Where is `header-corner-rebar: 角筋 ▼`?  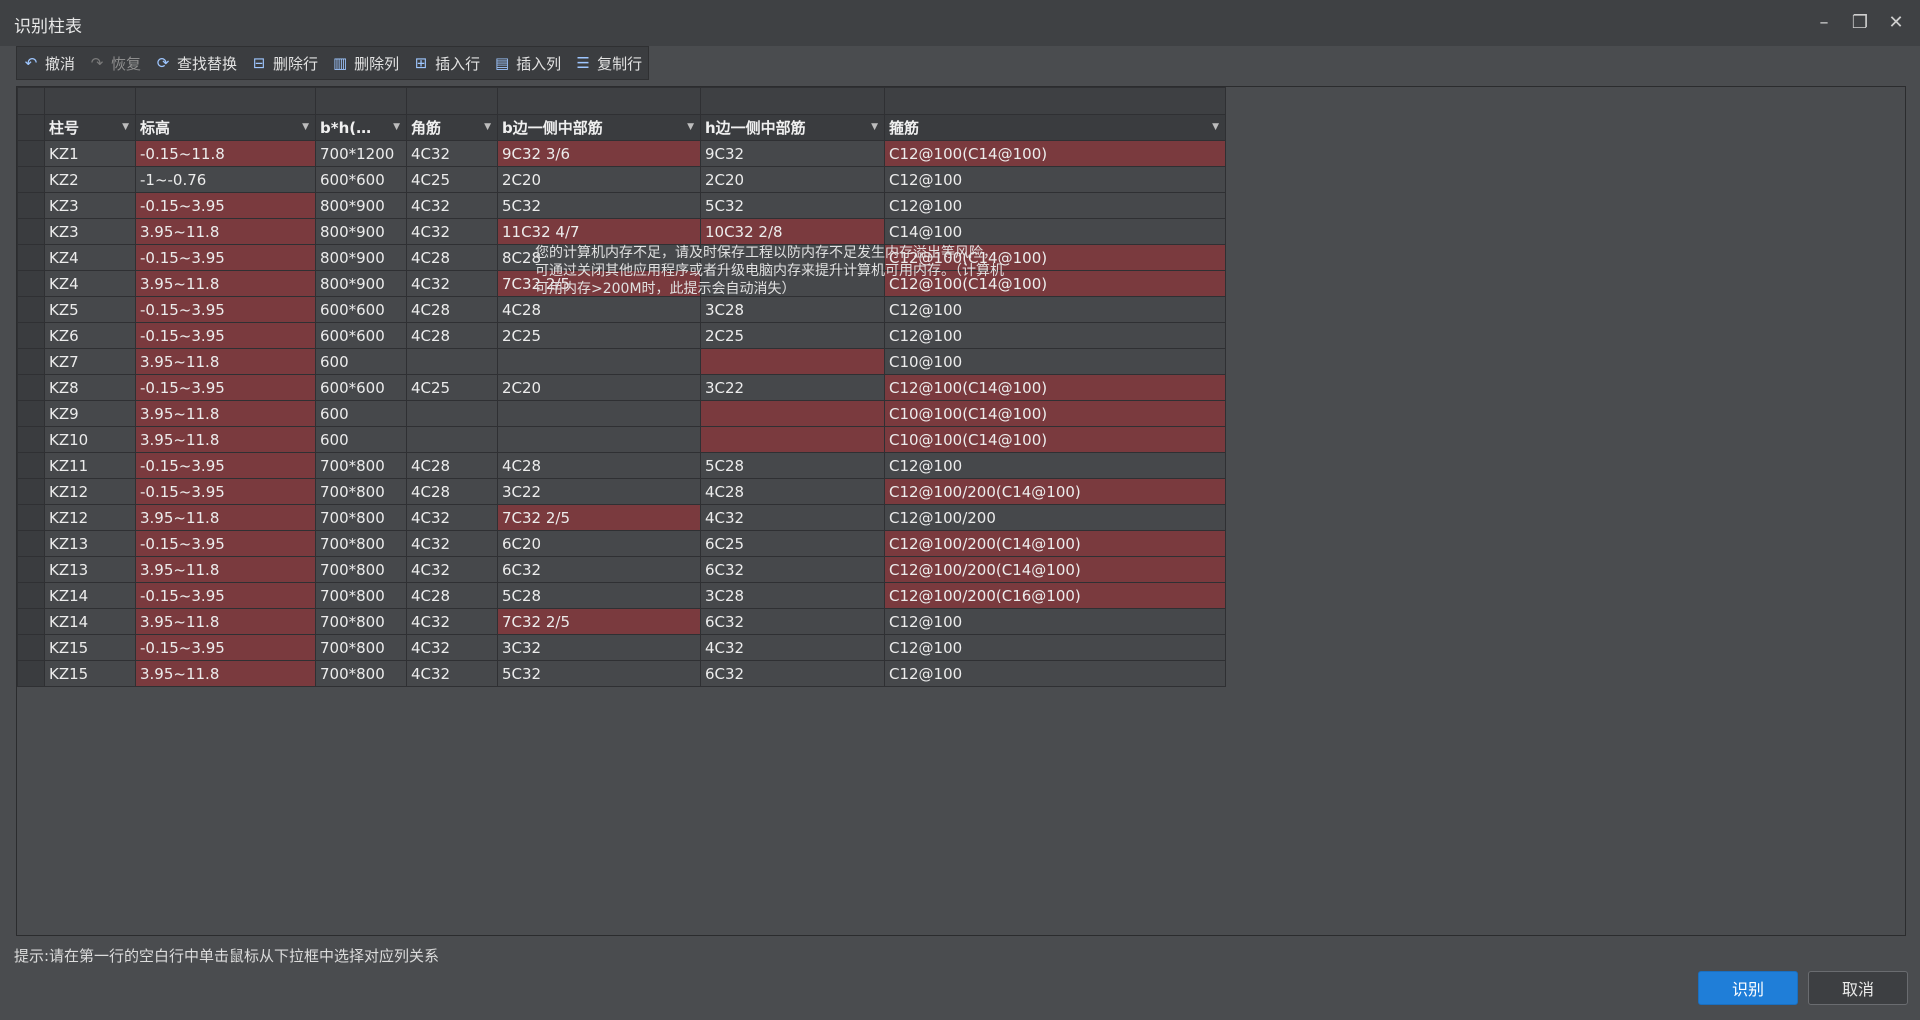
header-corner-rebar: 角筋 ▼ is located at coordinates (452, 127).